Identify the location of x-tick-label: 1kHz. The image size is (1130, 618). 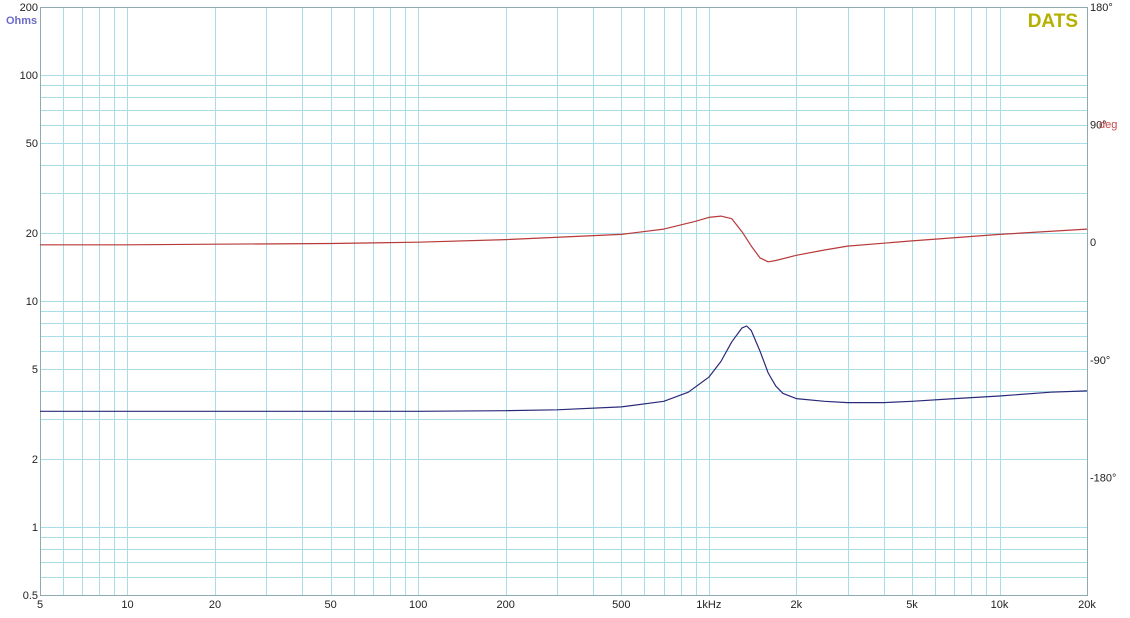
(708, 605).